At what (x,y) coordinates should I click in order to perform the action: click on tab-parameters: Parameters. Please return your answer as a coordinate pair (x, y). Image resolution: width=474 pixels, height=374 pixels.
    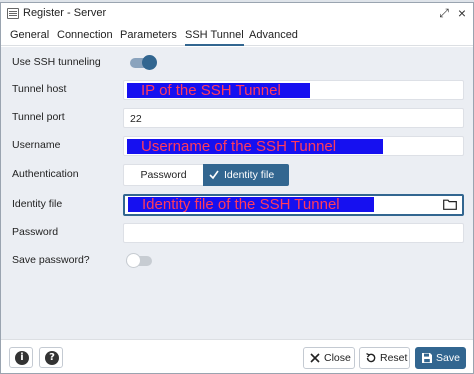
    Looking at the image, I should click on (148, 35).